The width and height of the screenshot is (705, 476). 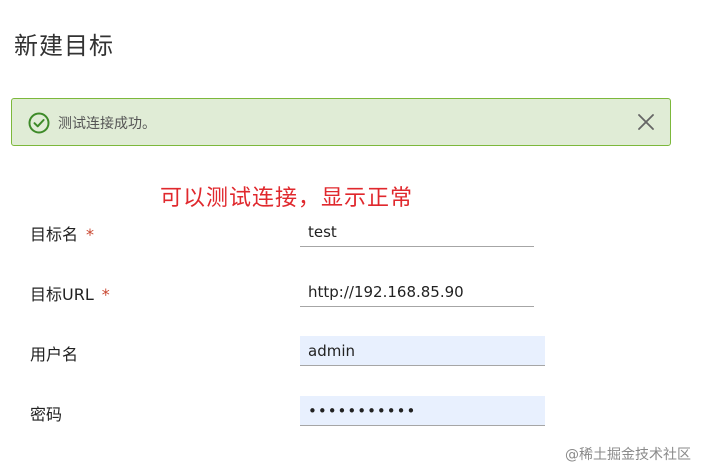 What do you see at coordinates (341, 122) in the screenshot?
I see `success-alert: 测试连接成功。` at bounding box center [341, 122].